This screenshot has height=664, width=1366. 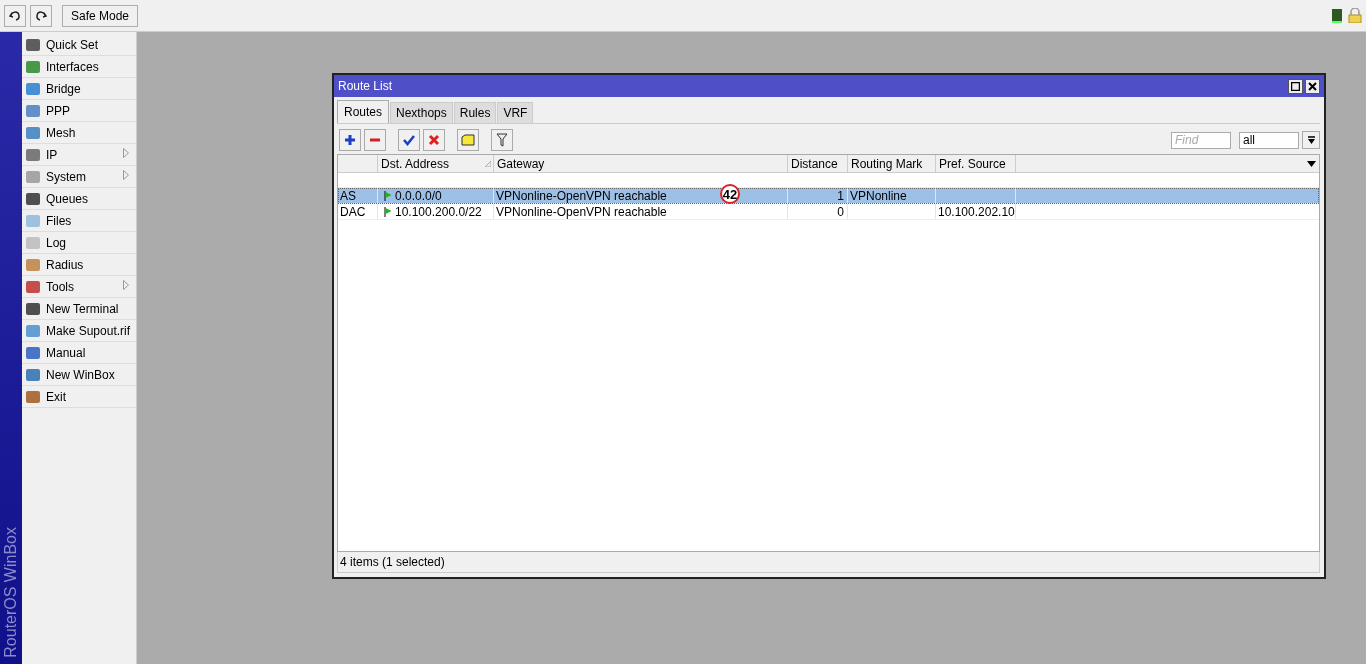 I want to click on dropdown-button, so click(x=1311, y=140).